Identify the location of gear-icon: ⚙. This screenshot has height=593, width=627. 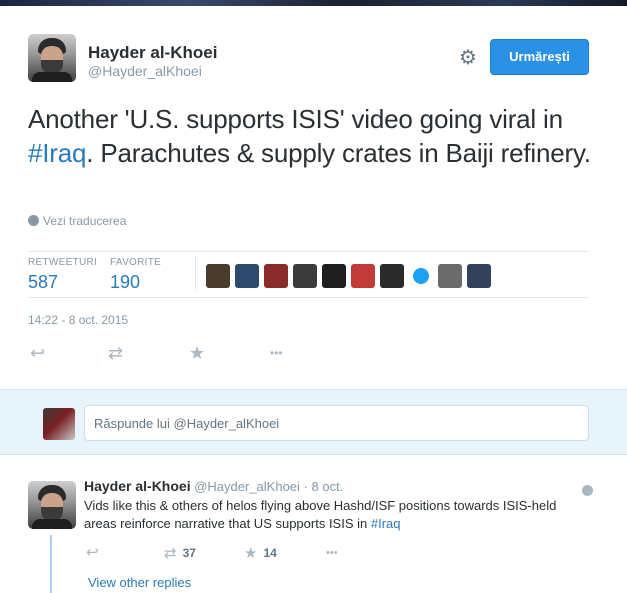
(468, 58).